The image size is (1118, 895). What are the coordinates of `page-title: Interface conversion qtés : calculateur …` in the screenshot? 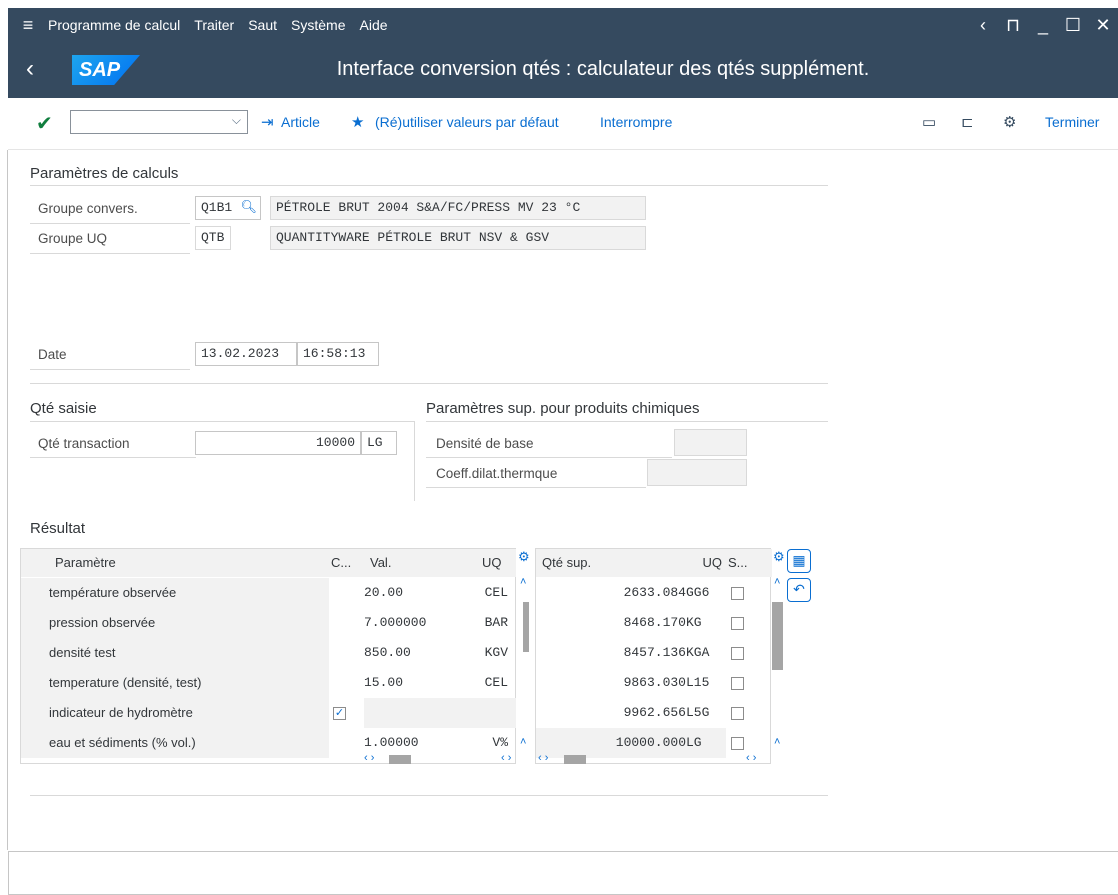 It's located at (603, 69).